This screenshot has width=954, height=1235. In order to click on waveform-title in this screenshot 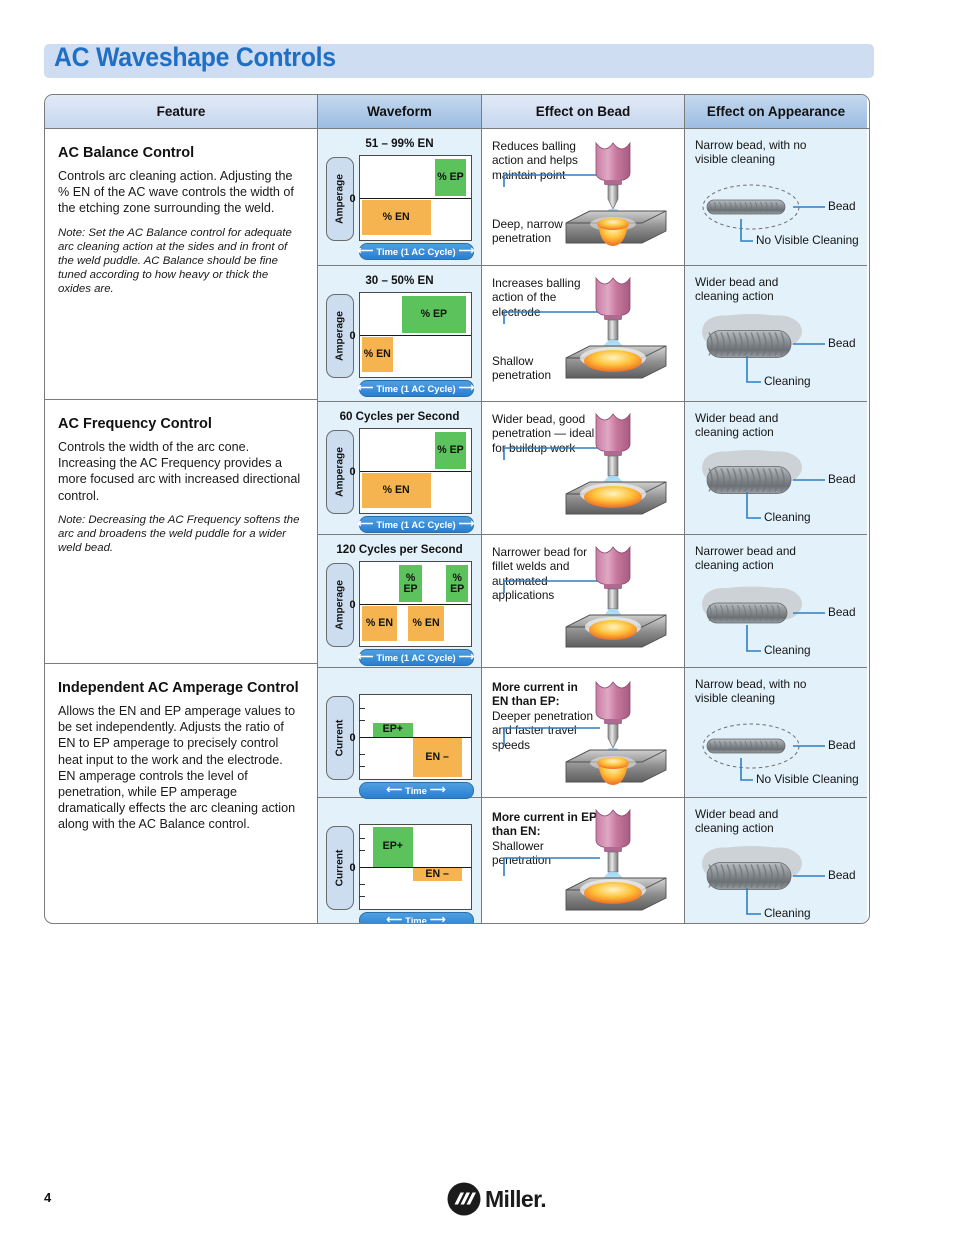, I will do `click(399, 682)`.